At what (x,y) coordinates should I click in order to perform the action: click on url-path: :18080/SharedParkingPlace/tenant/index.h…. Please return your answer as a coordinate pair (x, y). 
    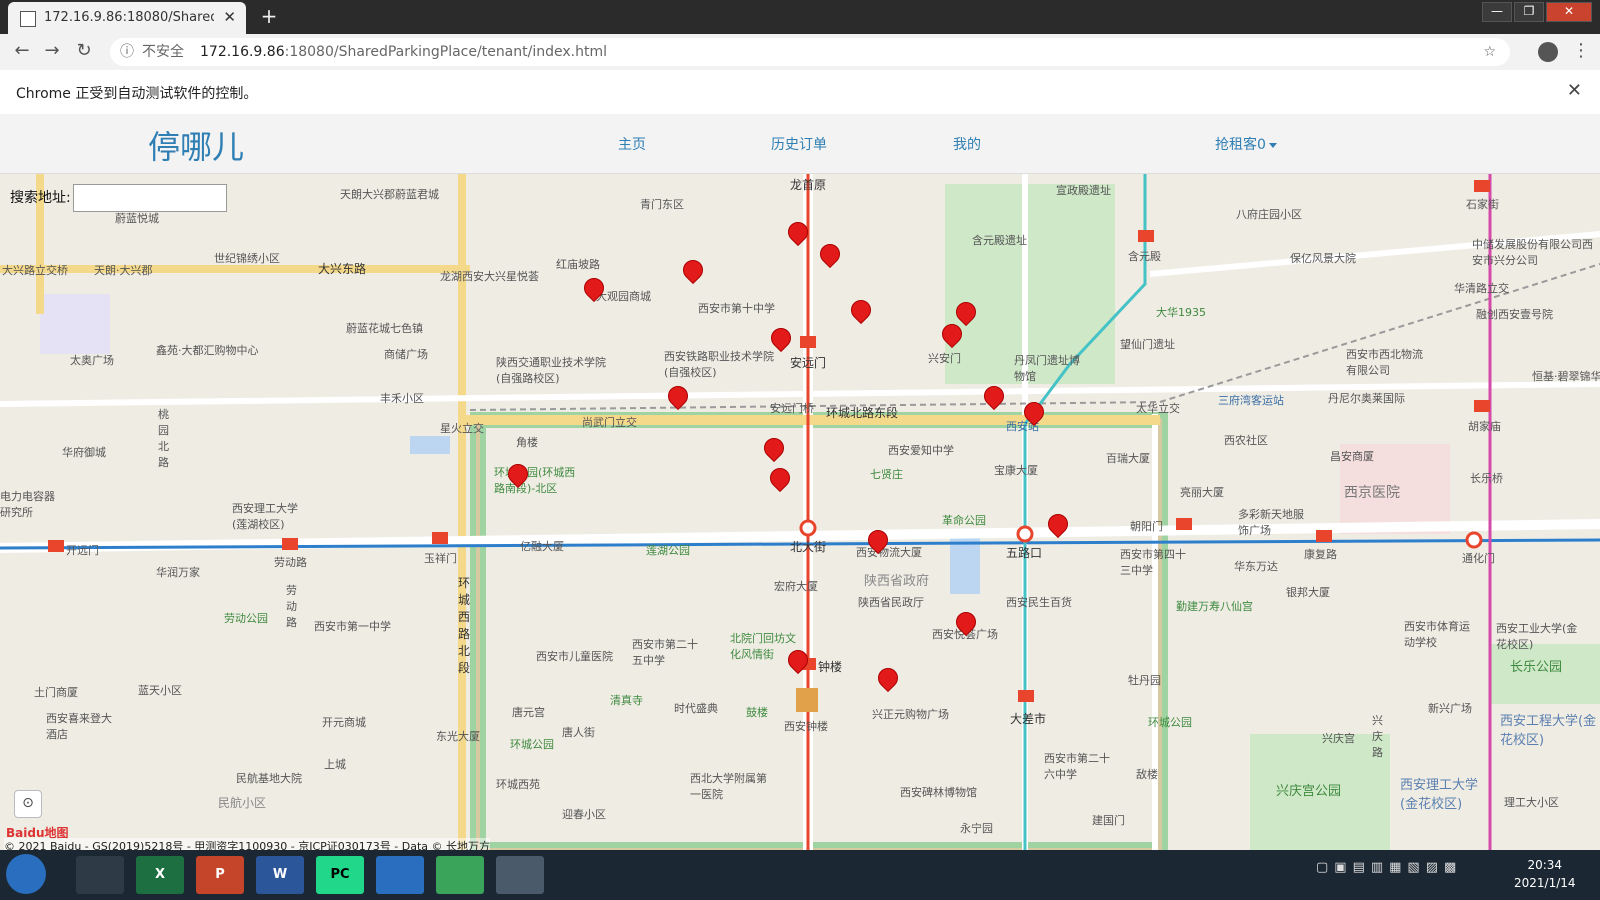
    Looking at the image, I should click on (445, 52).